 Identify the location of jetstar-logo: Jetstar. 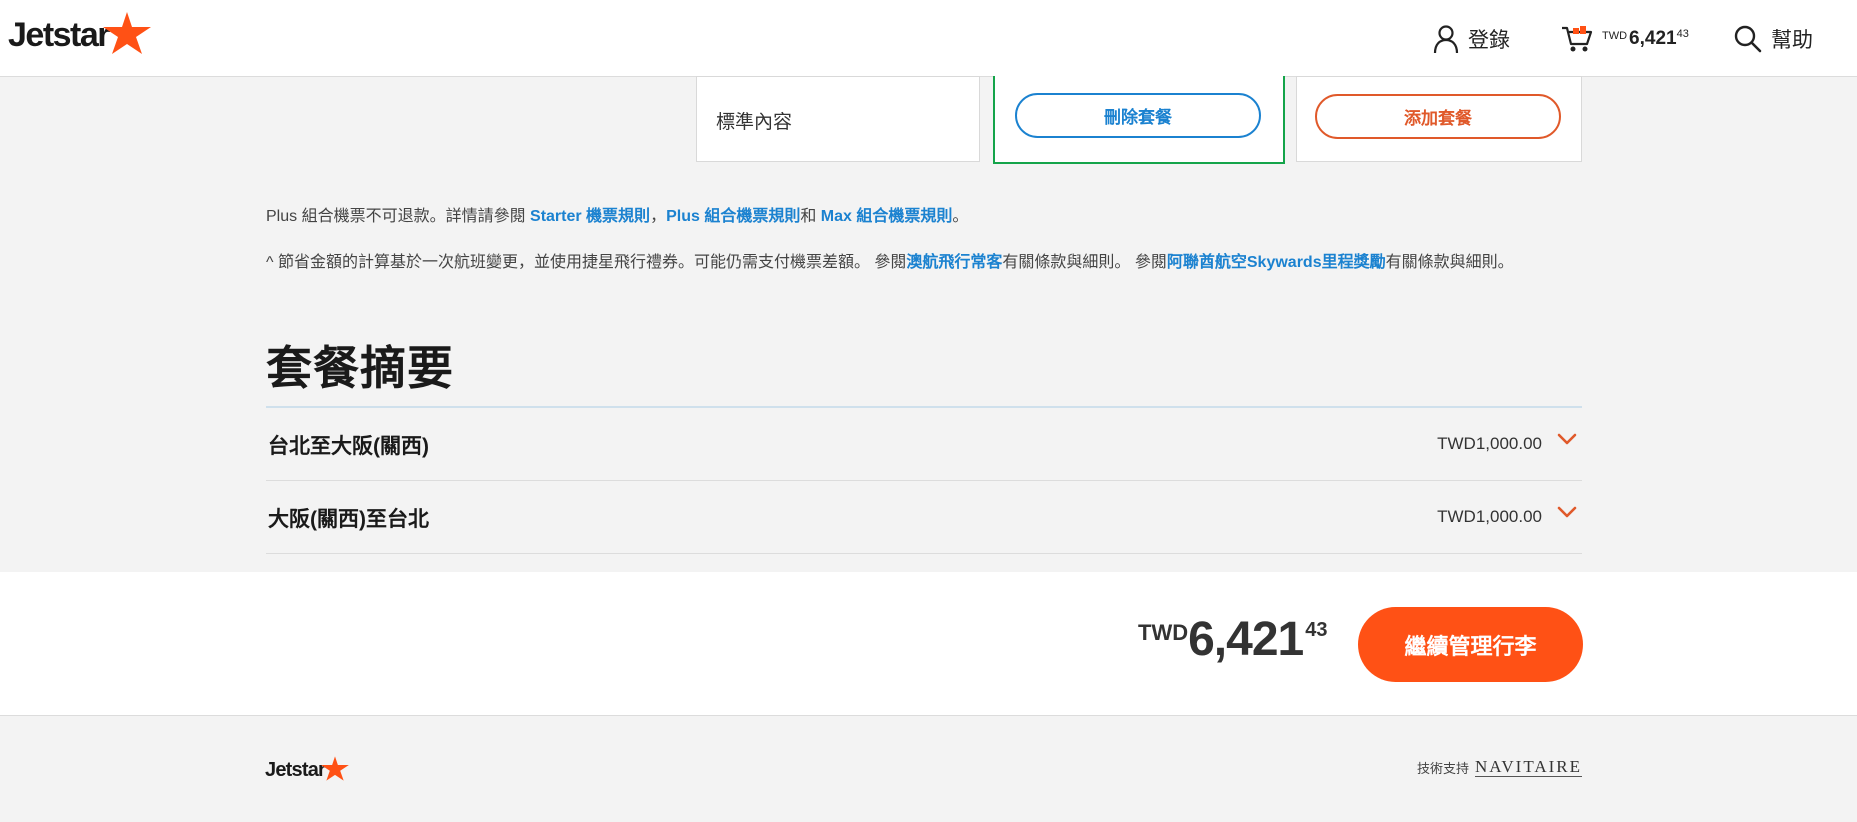
(80, 34).